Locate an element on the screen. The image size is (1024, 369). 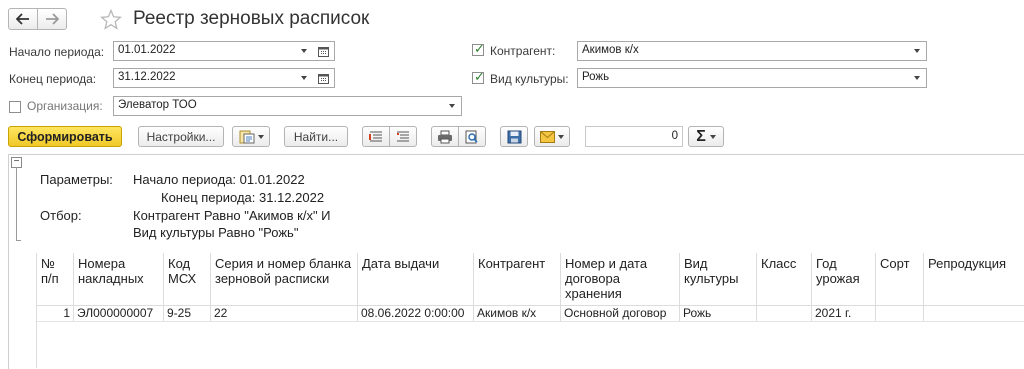
arrow-left-icon is located at coordinates (22, 19).